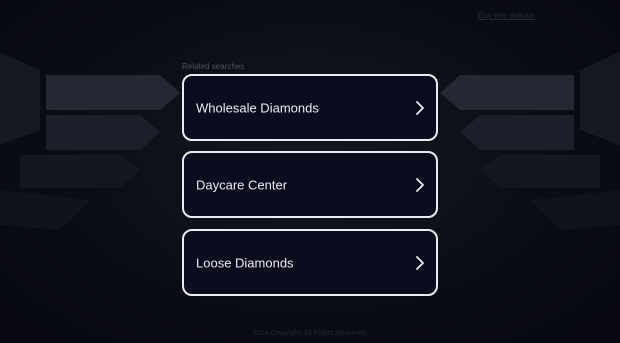  Describe the element at coordinates (245, 262) in the screenshot. I see `related-search-label: Loose Diamonds` at that location.